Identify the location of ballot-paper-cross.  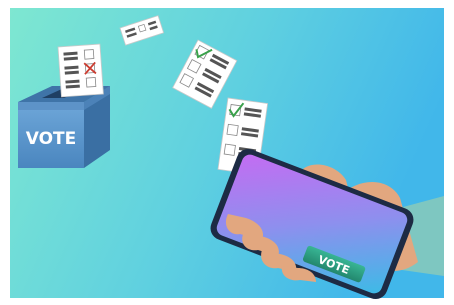
(80, 70).